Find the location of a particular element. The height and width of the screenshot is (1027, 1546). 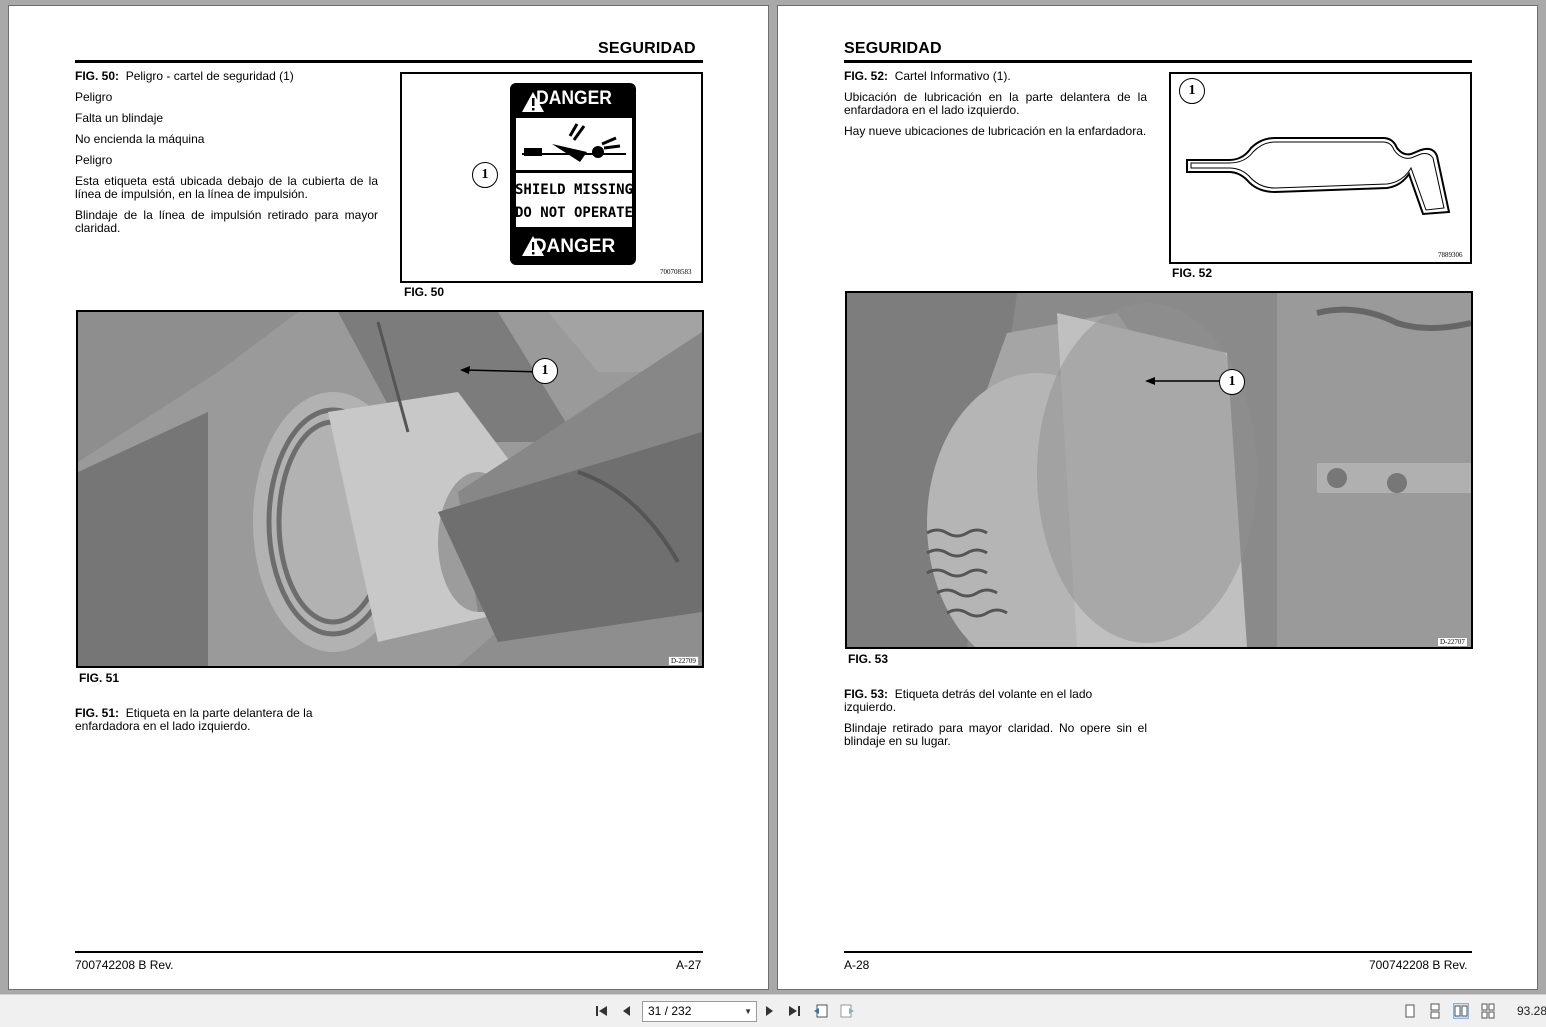

text-line: Falta un blindaje is located at coordinates (119, 118).